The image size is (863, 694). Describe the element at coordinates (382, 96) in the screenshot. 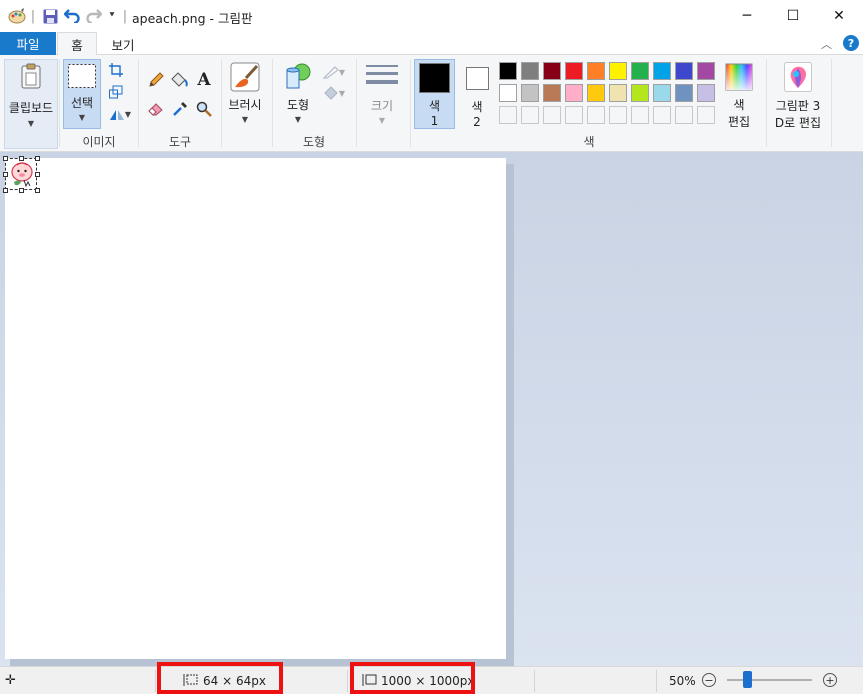

I see `size-button: 크기 ▼` at that location.